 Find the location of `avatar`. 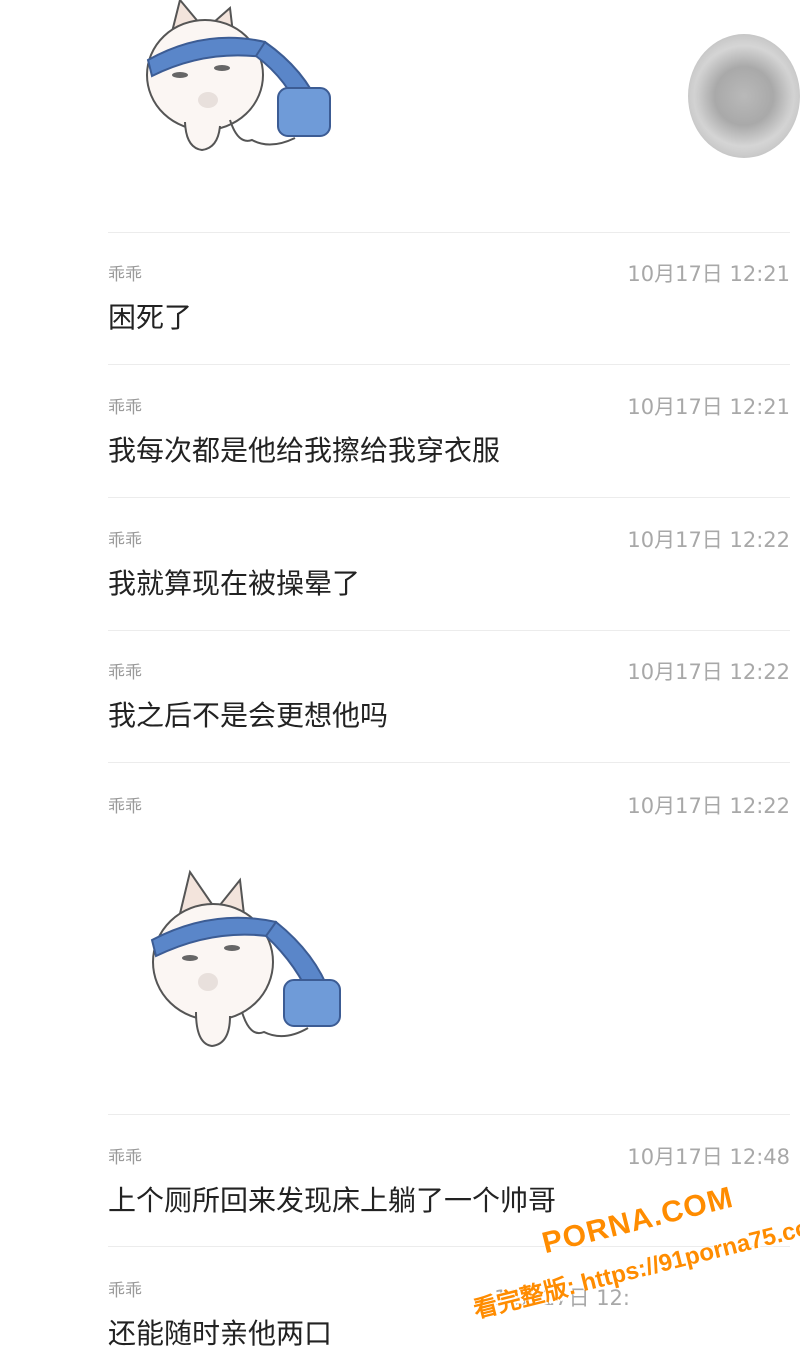

avatar is located at coordinates (744, 96).